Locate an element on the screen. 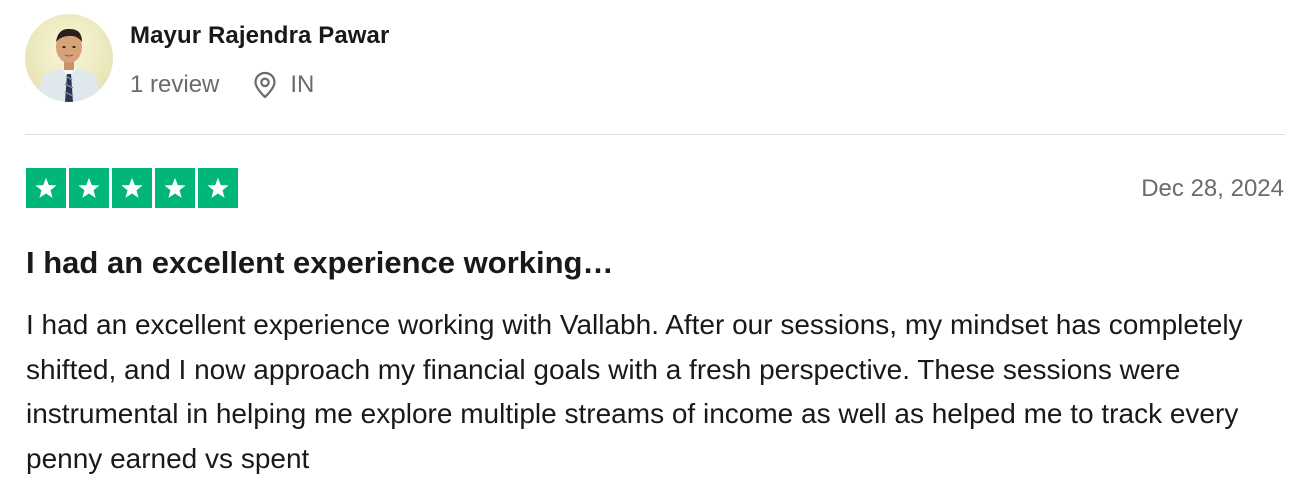 The height and width of the screenshot is (504, 1306). consumer-location: IN is located at coordinates (283, 85).